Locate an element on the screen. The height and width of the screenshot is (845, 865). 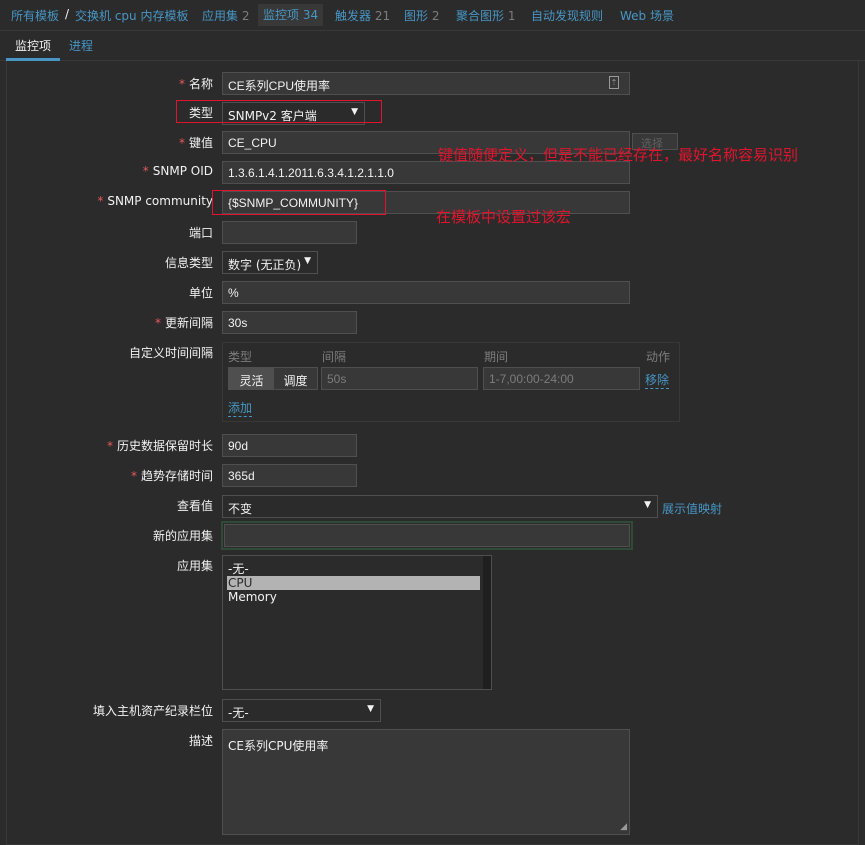
application-option-cpu: CPU is located at coordinates (353, 583).